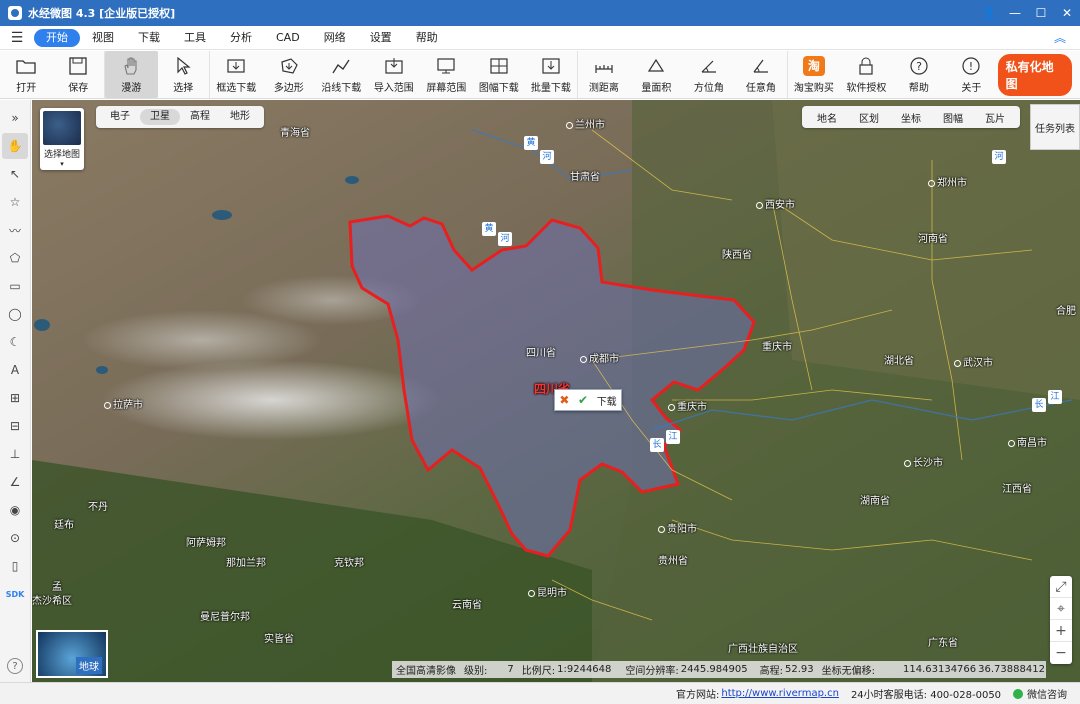 This screenshot has width=1080, height=704. I want to click on wechat-consult: 微信咨询, so click(1040, 693).